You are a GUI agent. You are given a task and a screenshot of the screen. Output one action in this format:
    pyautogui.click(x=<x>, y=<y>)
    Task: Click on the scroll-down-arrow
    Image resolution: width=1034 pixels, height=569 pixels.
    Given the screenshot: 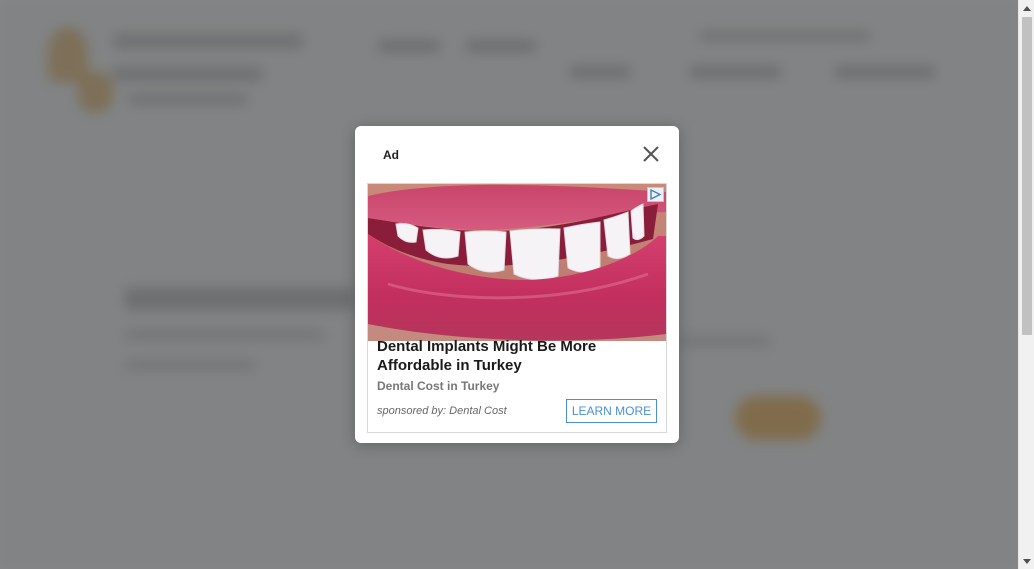 What is the action you would take?
    pyautogui.click(x=1026, y=561)
    